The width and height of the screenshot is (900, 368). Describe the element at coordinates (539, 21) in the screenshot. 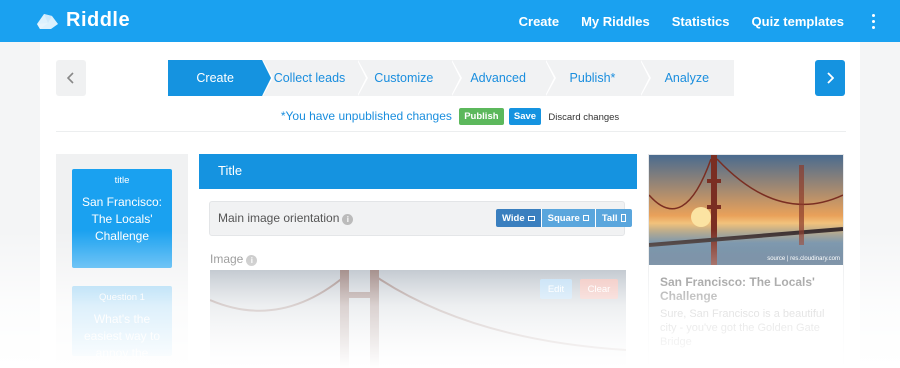

I see `nav-create: Create` at that location.